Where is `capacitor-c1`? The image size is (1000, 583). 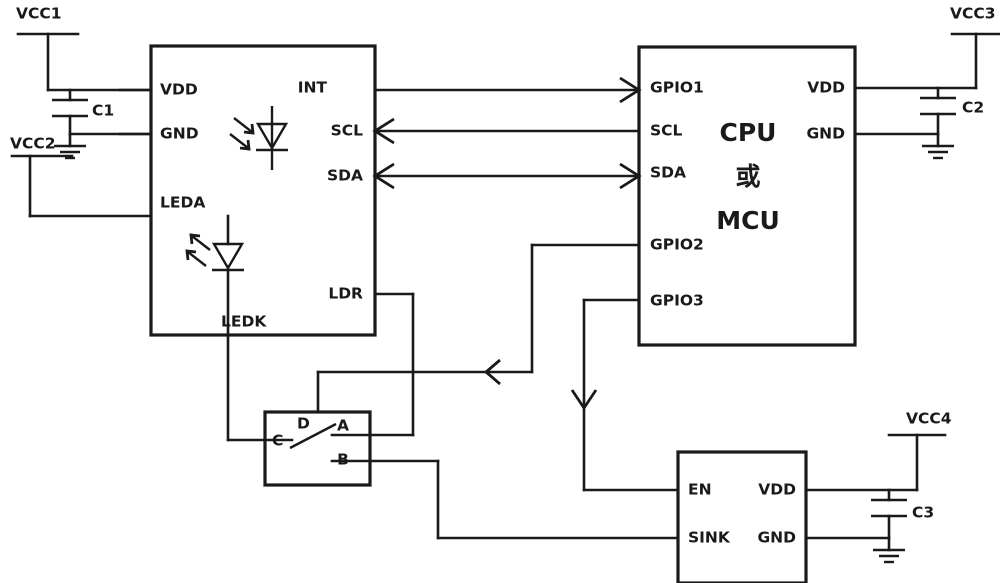 capacitor-c1 is located at coordinates (102, 124).